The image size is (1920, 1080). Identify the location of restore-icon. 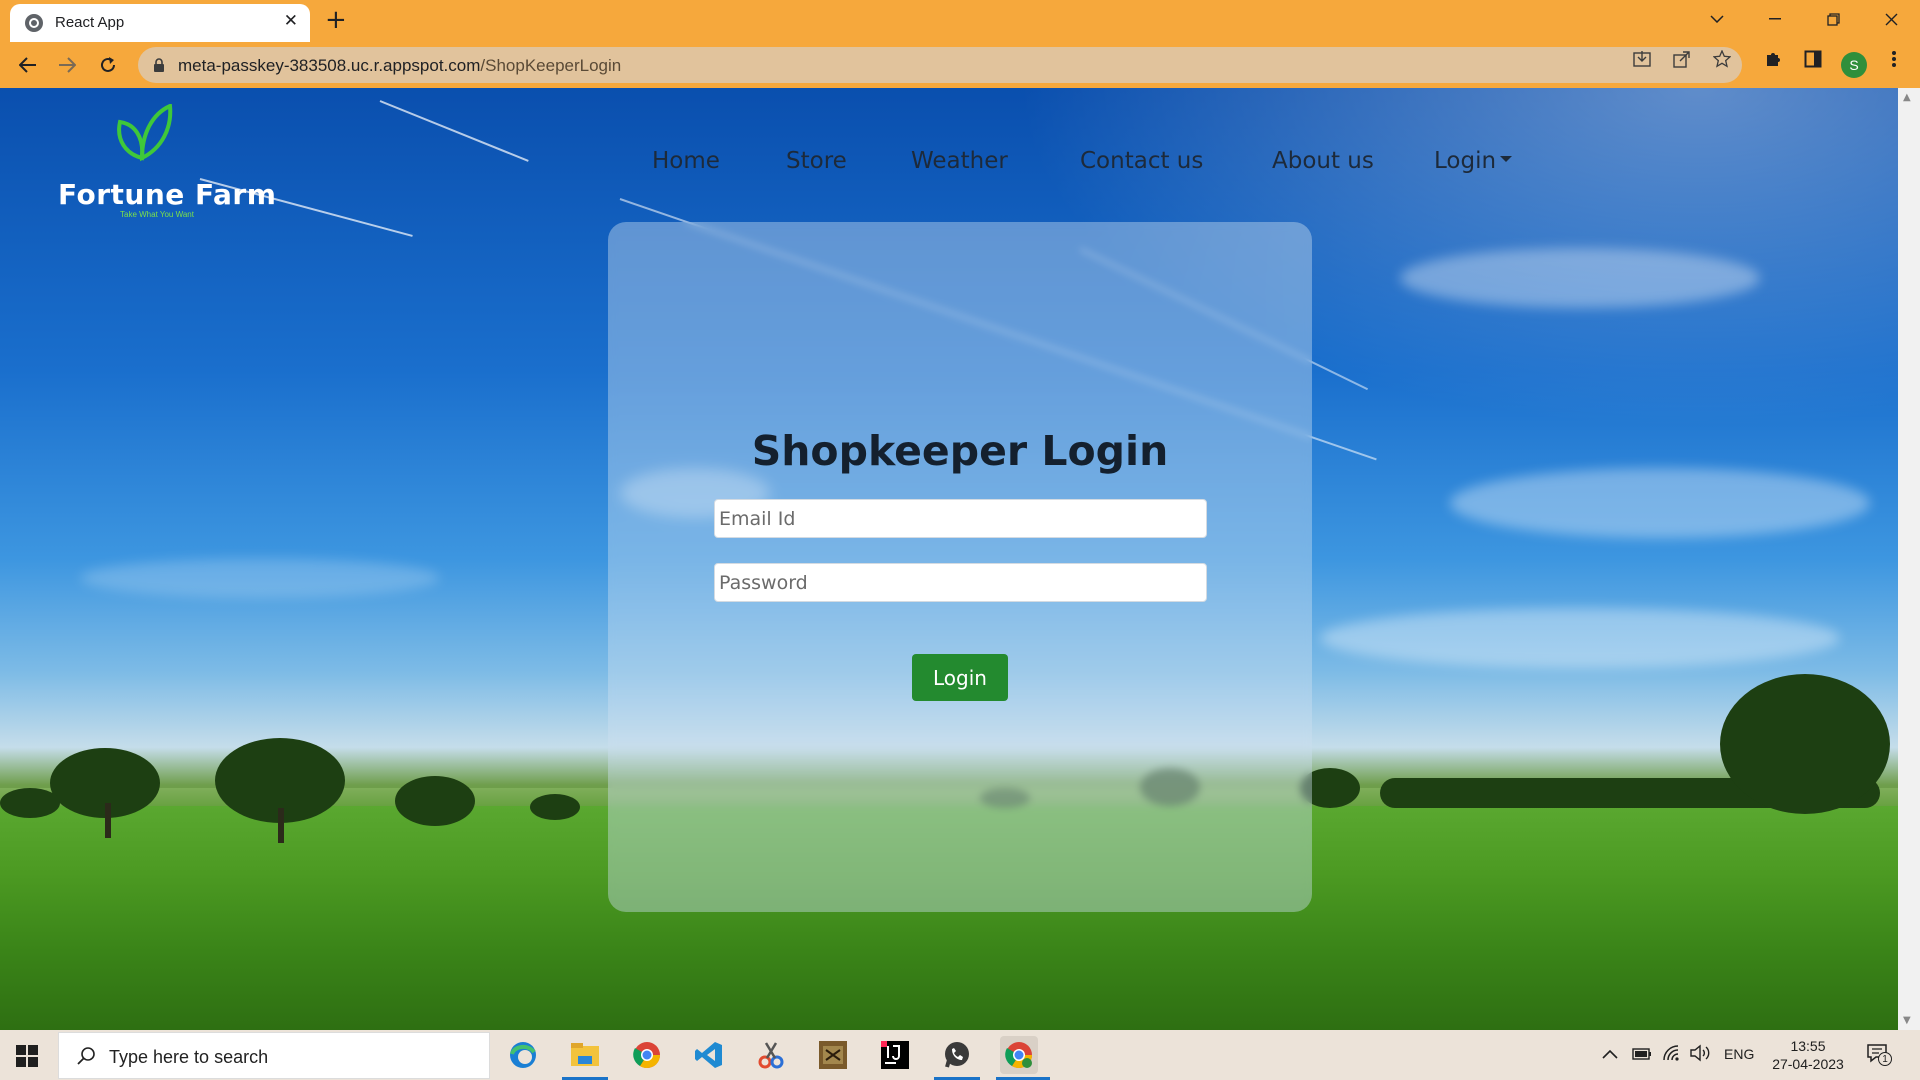
(1833, 19).